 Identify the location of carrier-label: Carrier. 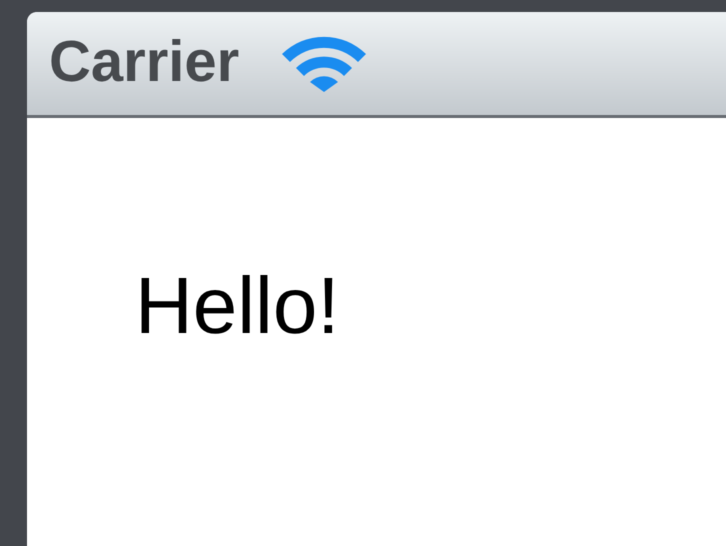
(144, 61).